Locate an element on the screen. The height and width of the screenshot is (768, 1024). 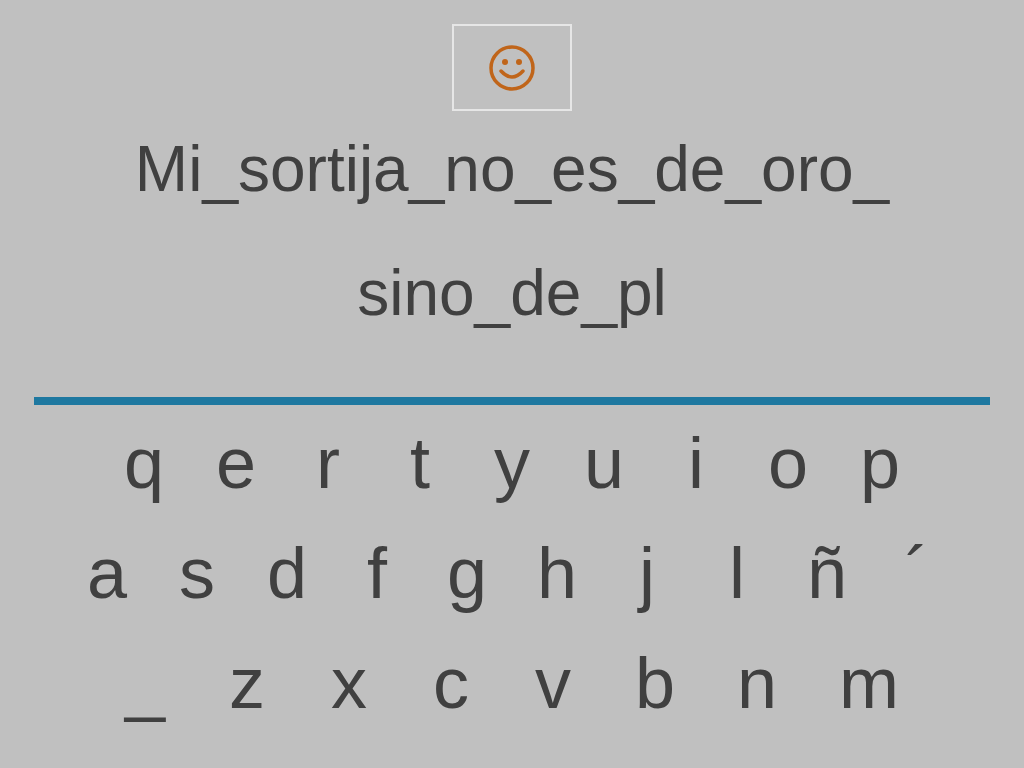
letter-key: d is located at coordinates (286, 573).